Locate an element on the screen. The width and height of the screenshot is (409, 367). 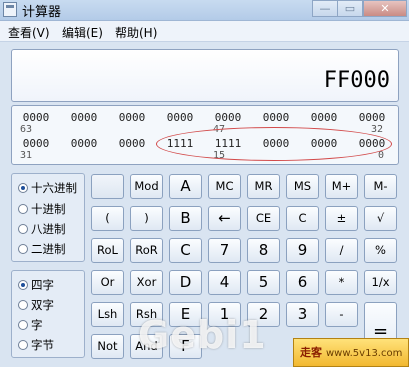
highlight-ellipse is located at coordinates (274, 144).